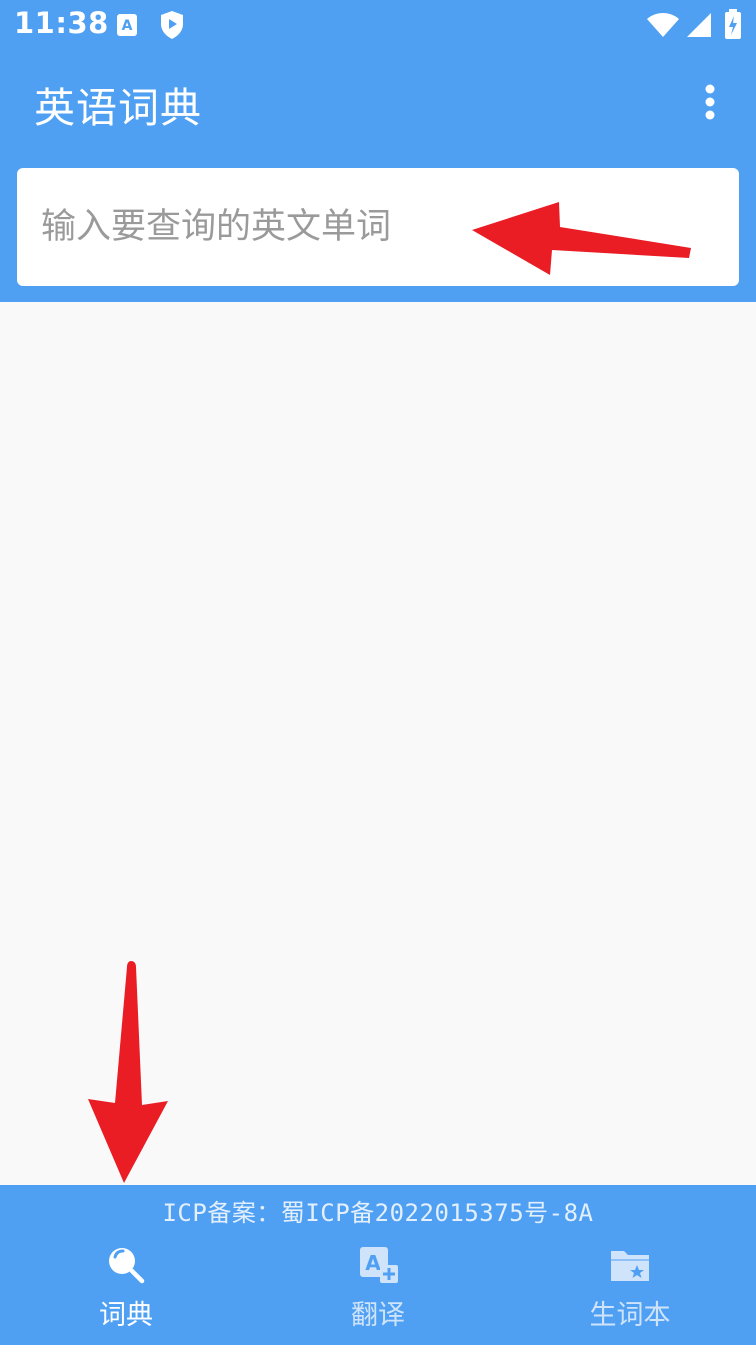 This screenshot has width=756, height=1345. Describe the element at coordinates (128, 1072) in the screenshot. I see `annotation-arrow-down` at that location.